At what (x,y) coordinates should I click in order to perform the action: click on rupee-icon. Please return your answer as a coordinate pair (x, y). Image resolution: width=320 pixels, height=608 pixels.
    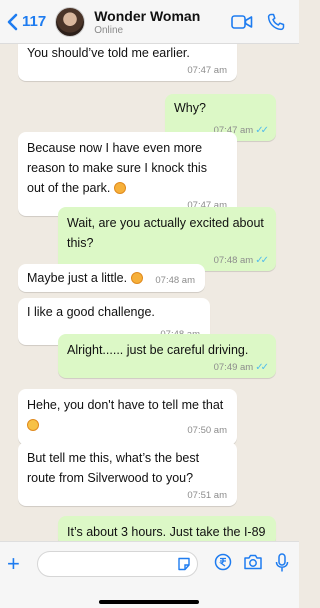
    Looking at the image, I should click on (223, 562).